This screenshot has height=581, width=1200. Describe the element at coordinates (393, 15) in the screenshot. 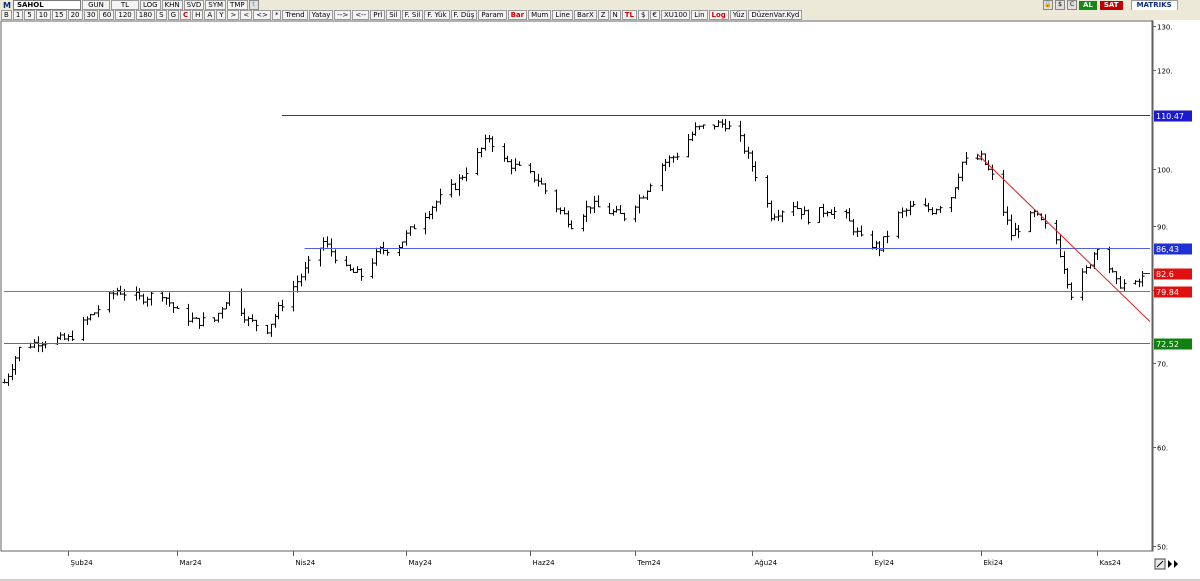

I see `toolbar-button-25: Sil` at that location.